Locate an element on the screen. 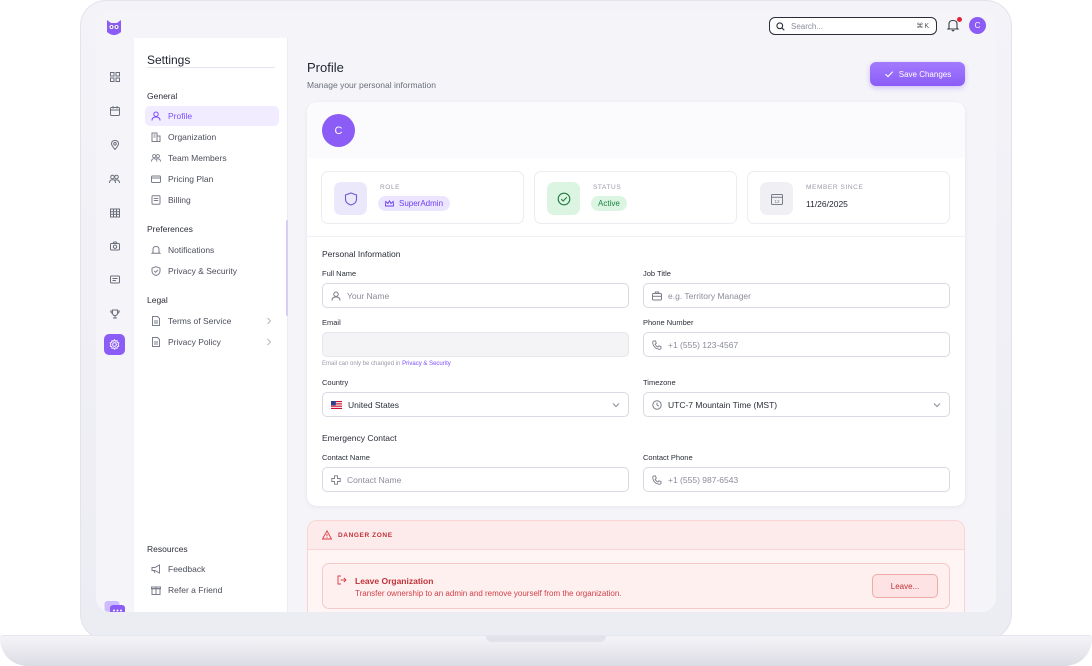 The width and height of the screenshot is (1092, 666). laptop-notch is located at coordinates (546, 639).